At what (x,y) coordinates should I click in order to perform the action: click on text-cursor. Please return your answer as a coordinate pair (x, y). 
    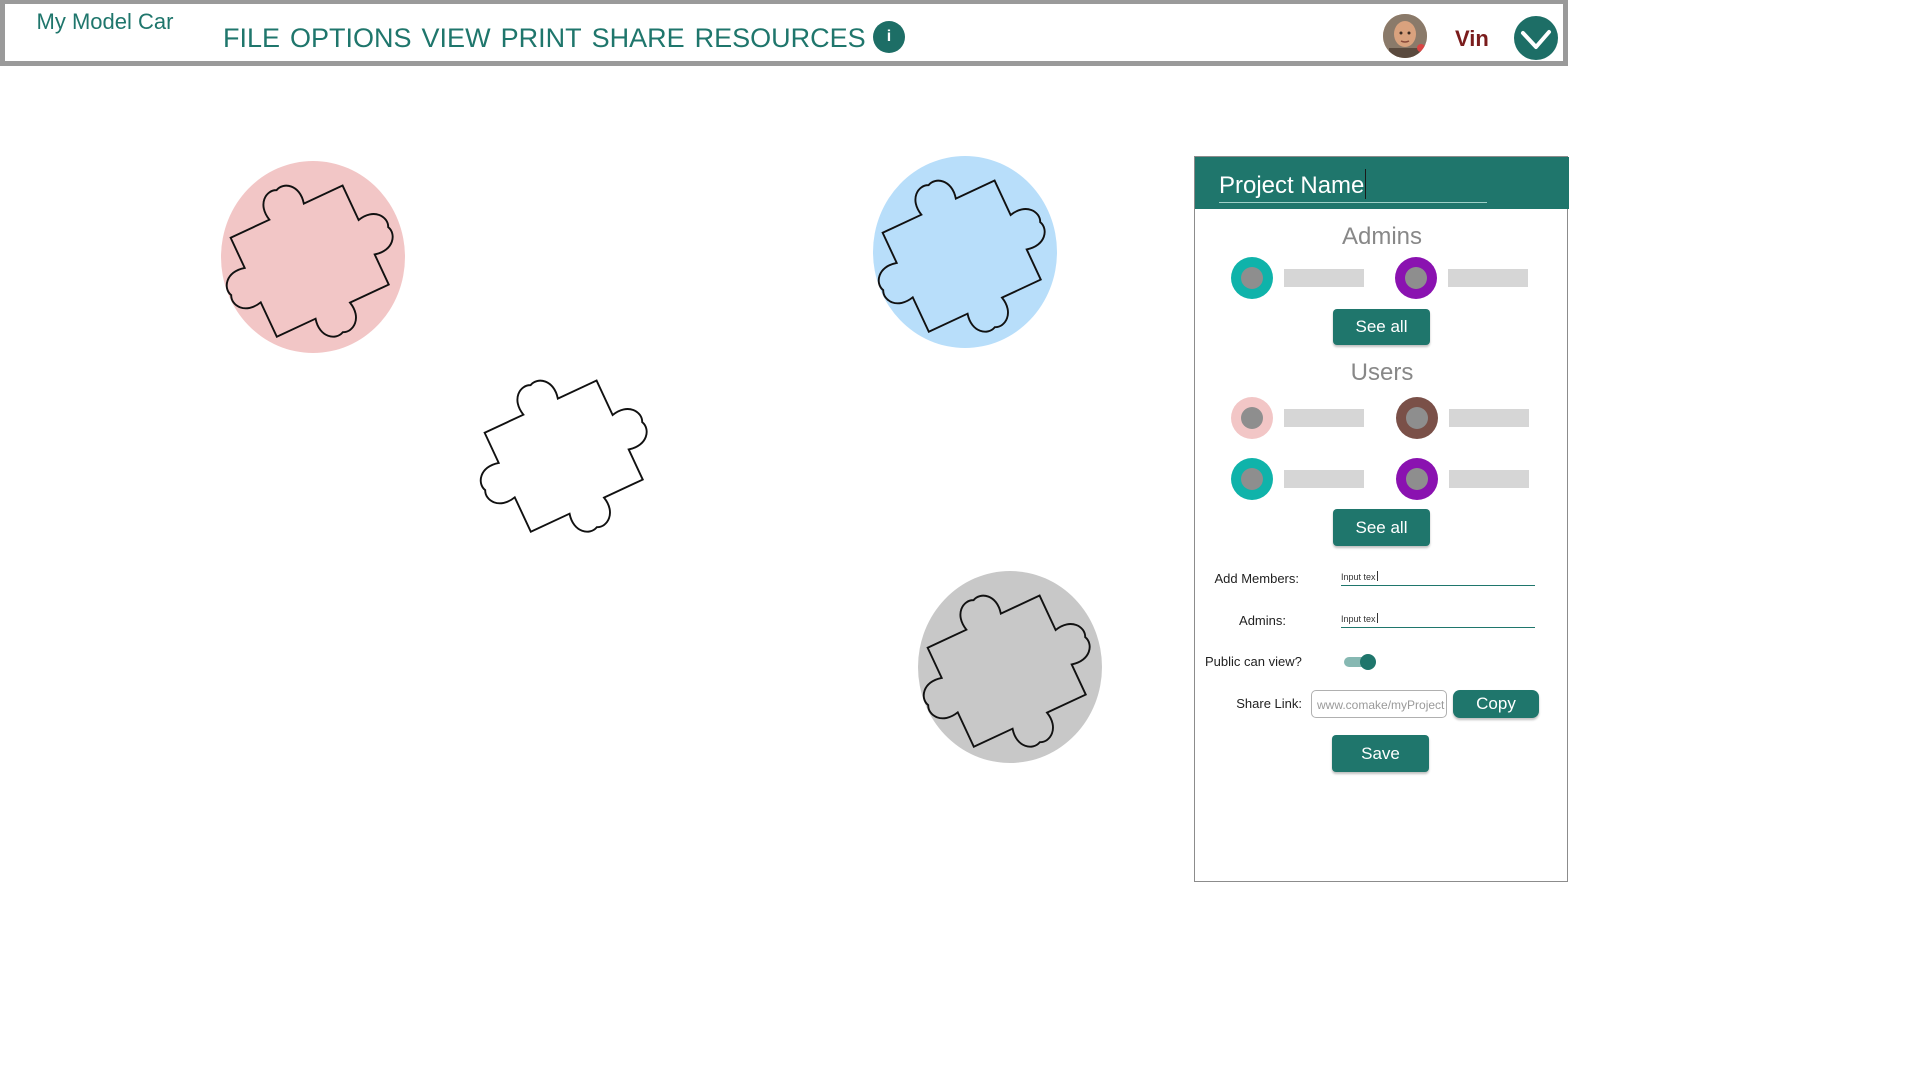
    Looking at the image, I should click on (1366, 184).